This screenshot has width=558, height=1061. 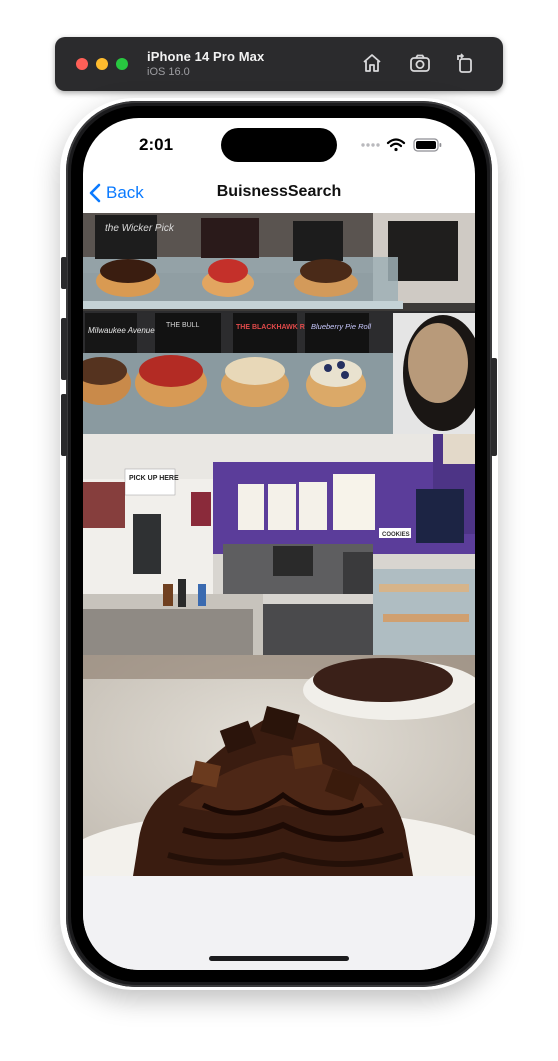 What do you see at coordinates (64, 273) in the screenshot?
I see `action-button` at bounding box center [64, 273].